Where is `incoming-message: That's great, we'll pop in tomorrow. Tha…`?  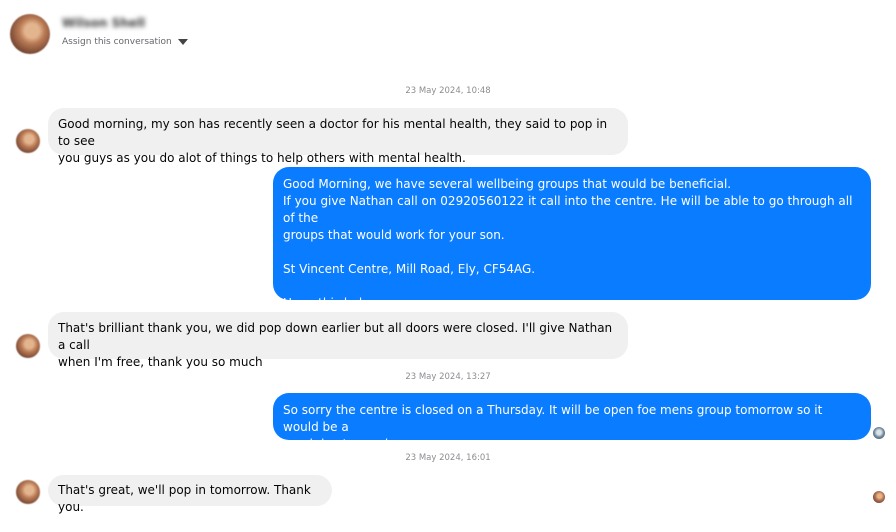 incoming-message: That's great, we'll pop in tomorrow. Tha… is located at coordinates (190, 494).